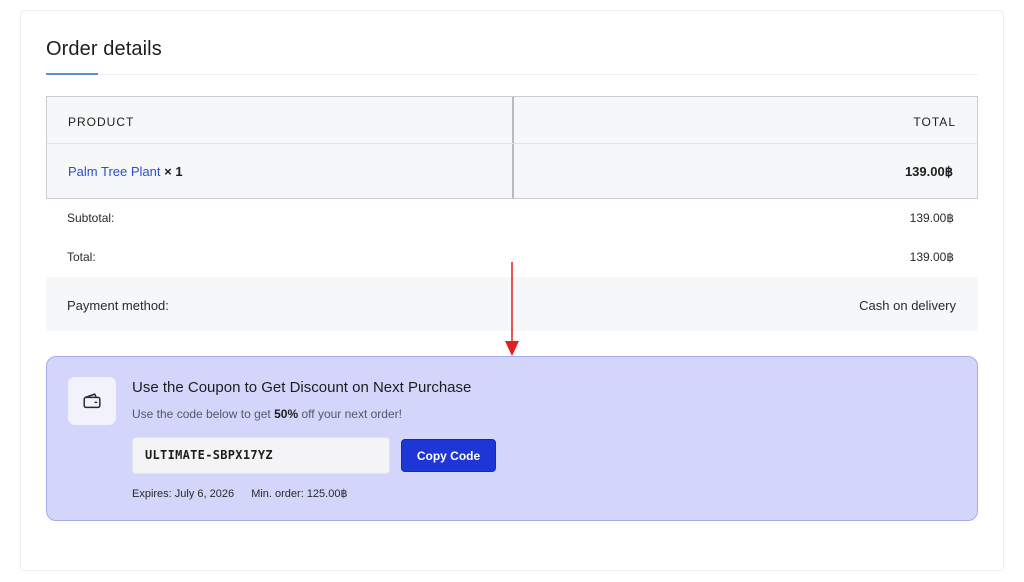 The width and height of the screenshot is (1024, 582). What do you see at coordinates (512, 309) in the screenshot?
I see `red-arrow-annotation` at bounding box center [512, 309].